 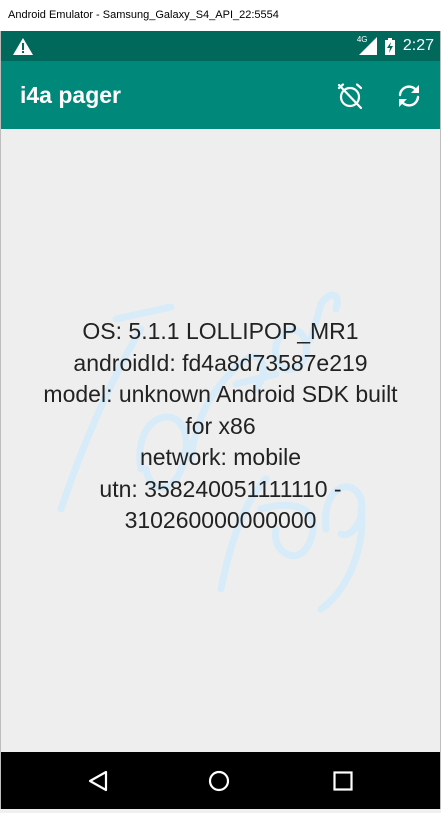 What do you see at coordinates (389, 46) in the screenshot?
I see `battery-icon` at bounding box center [389, 46].